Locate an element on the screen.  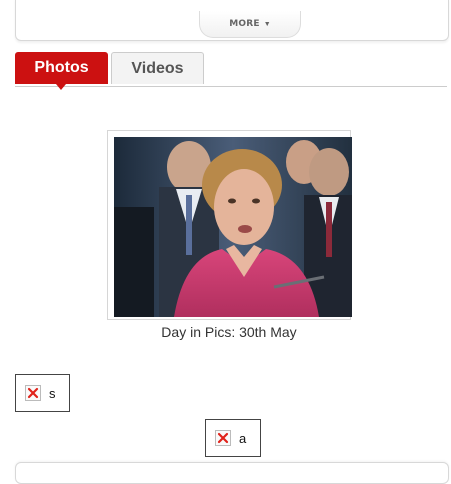
tab-videos: Videos is located at coordinates (157, 68).